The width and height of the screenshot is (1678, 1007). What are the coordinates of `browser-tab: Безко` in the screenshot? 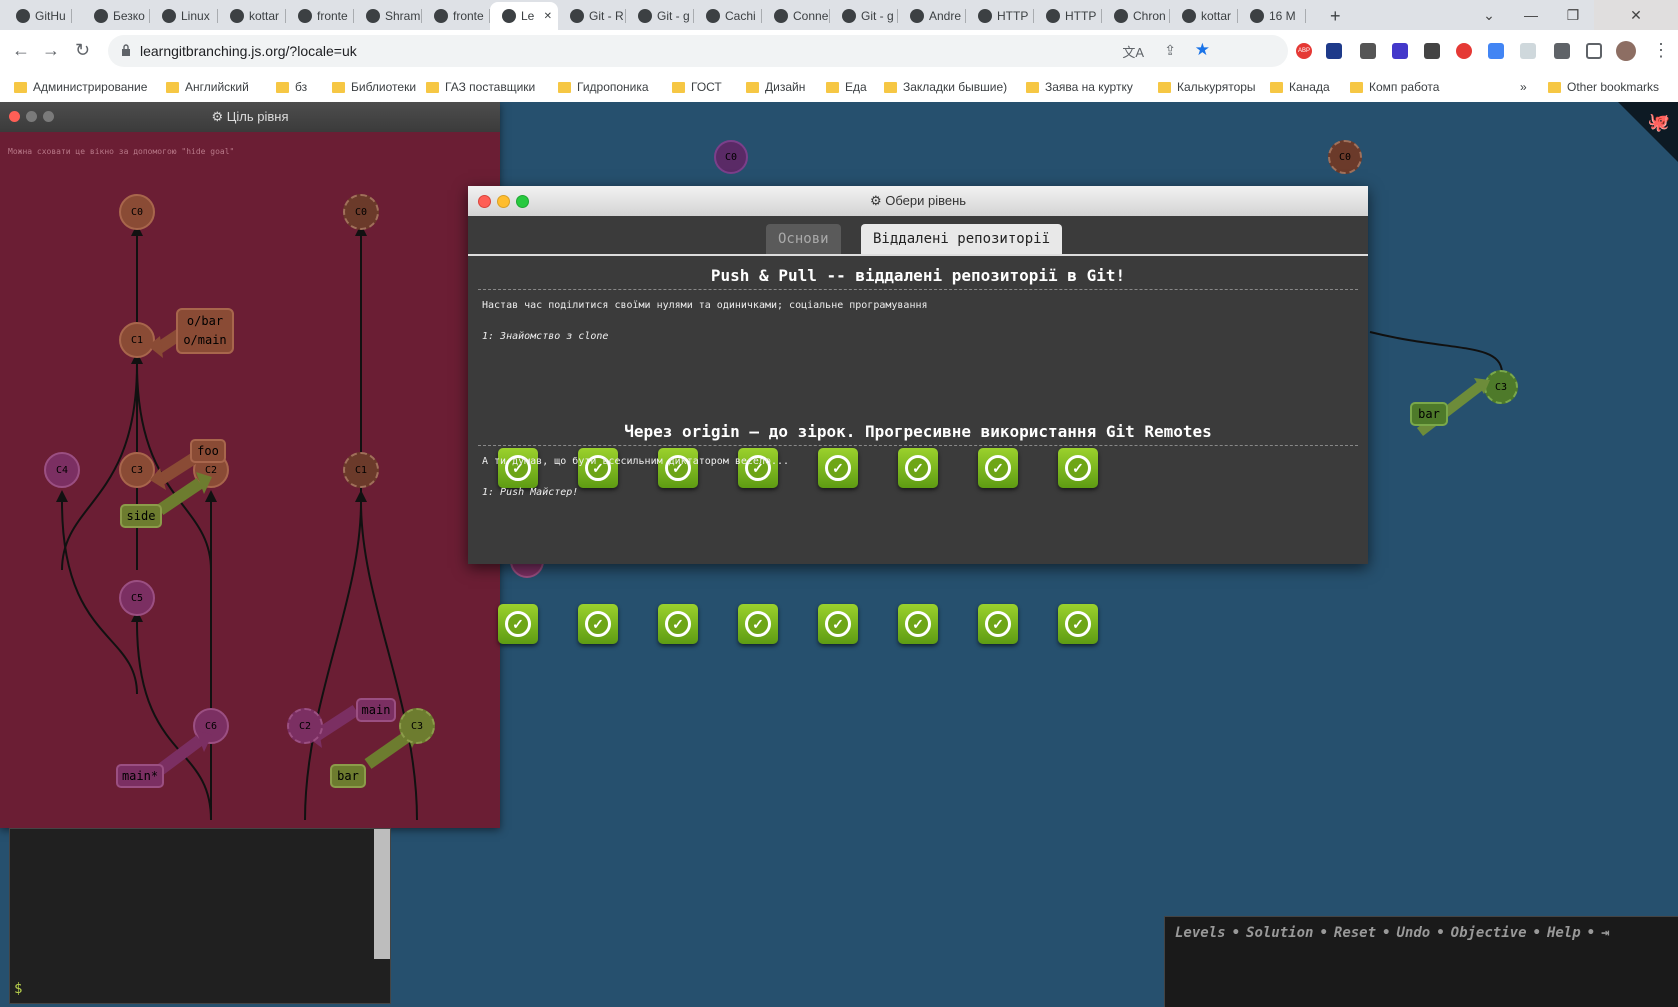 It's located at (116, 16).